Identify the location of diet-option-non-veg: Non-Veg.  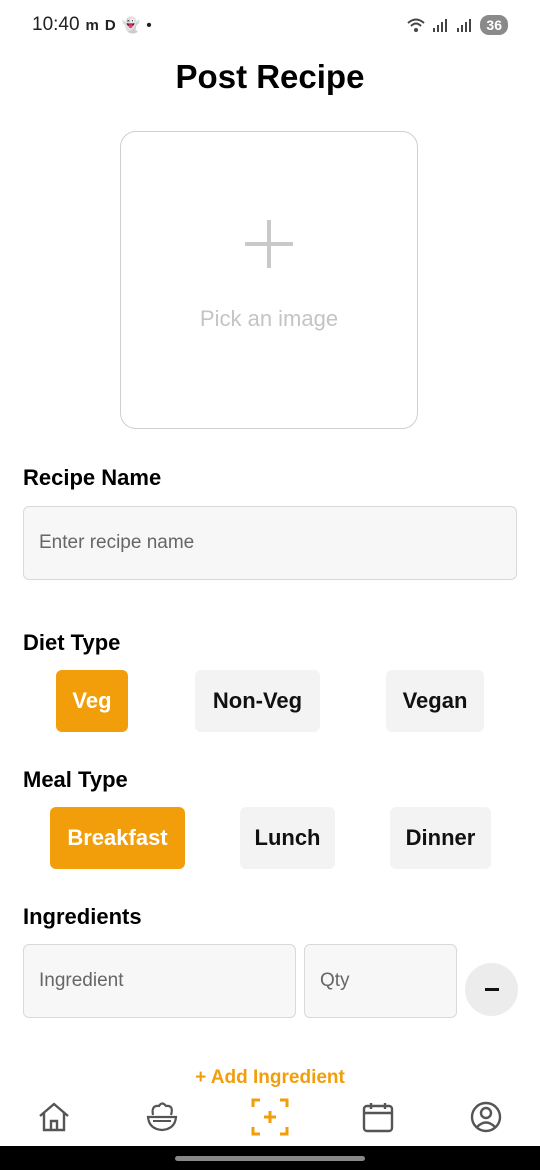
(257, 701).